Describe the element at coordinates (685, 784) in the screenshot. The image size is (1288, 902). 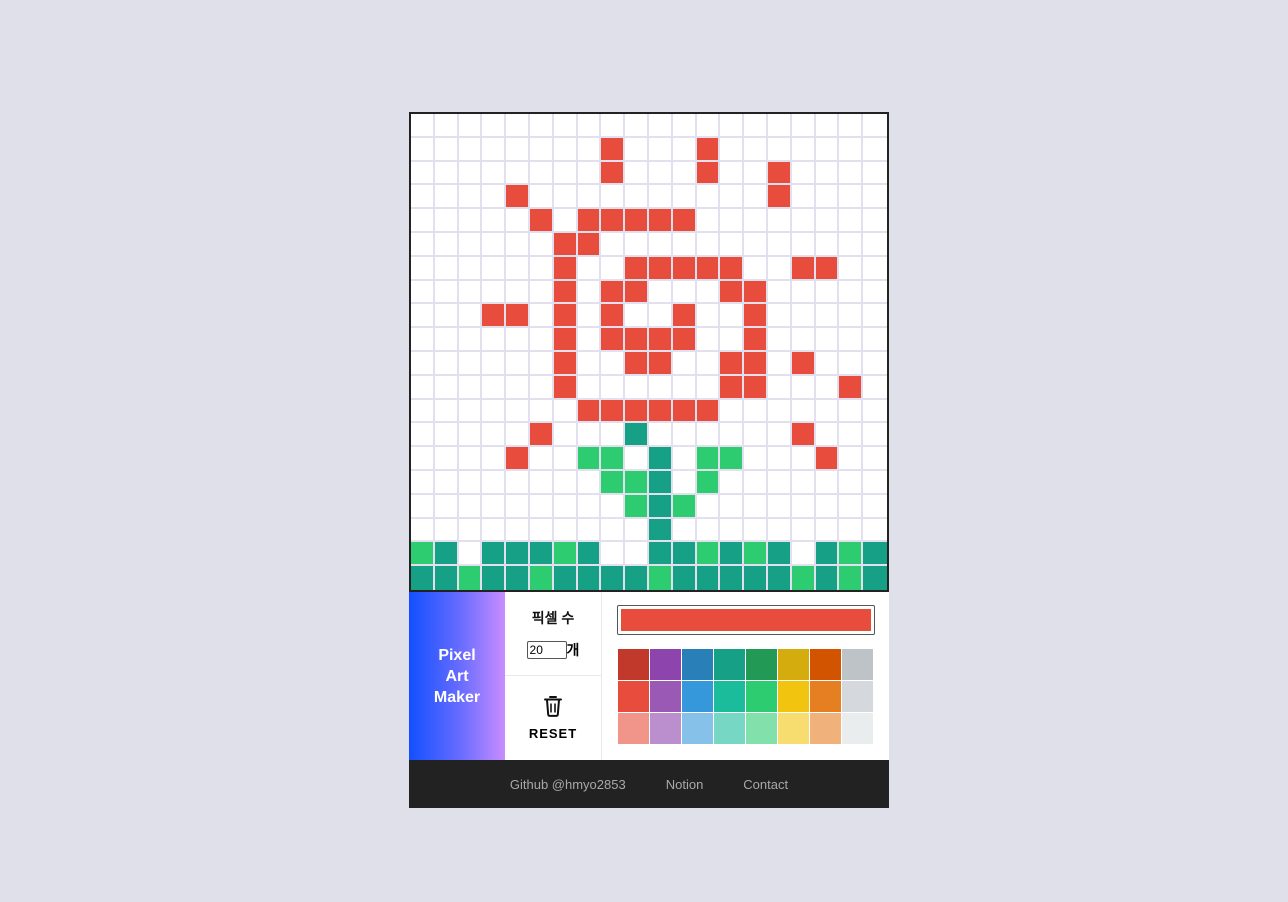
I see `footer-link-notion: Notion` at that location.